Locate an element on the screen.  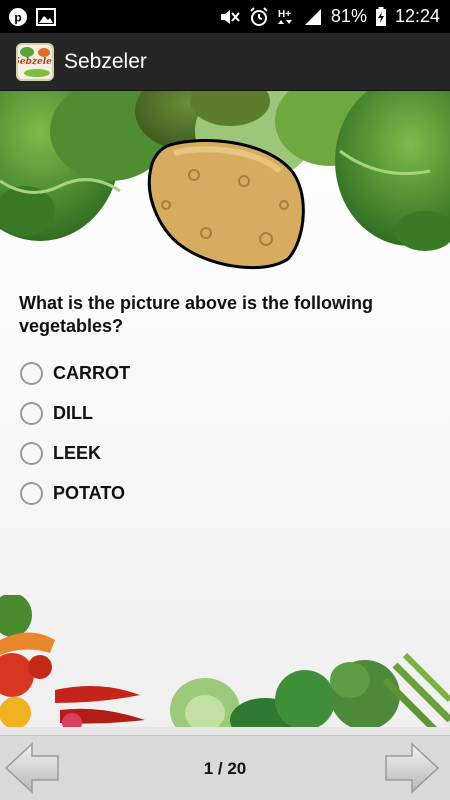
potato-image is located at coordinates (226, 204).